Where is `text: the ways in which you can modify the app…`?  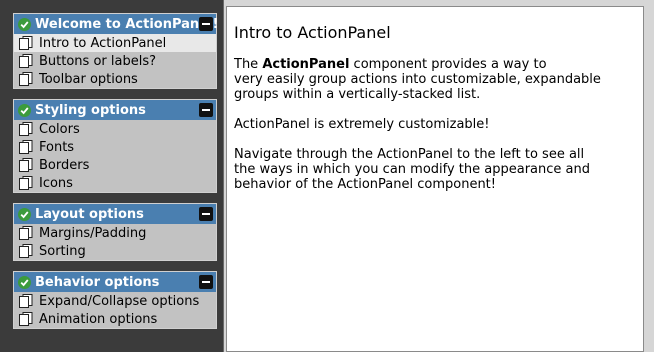
text: the ways in which you can modify the app… is located at coordinates (412, 169).